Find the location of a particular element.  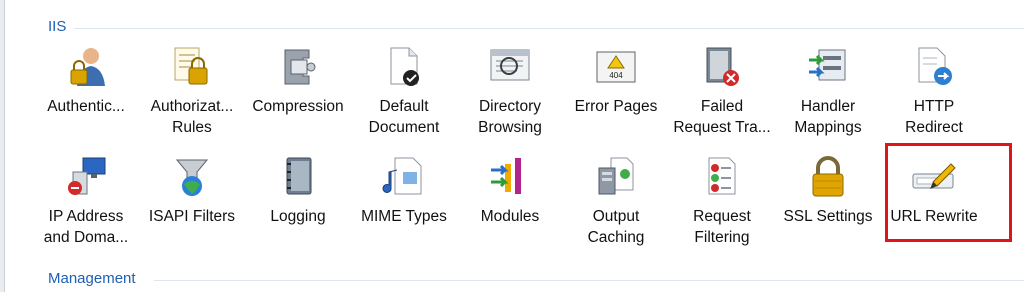

mime-types-icon is located at coordinates (402, 176).